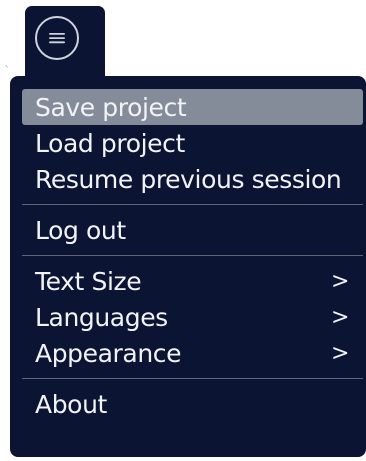 The width and height of the screenshot is (366, 461). What do you see at coordinates (110, 143) in the screenshot?
I see `menu-item-label: Load project` at bounding box center [110, 143].